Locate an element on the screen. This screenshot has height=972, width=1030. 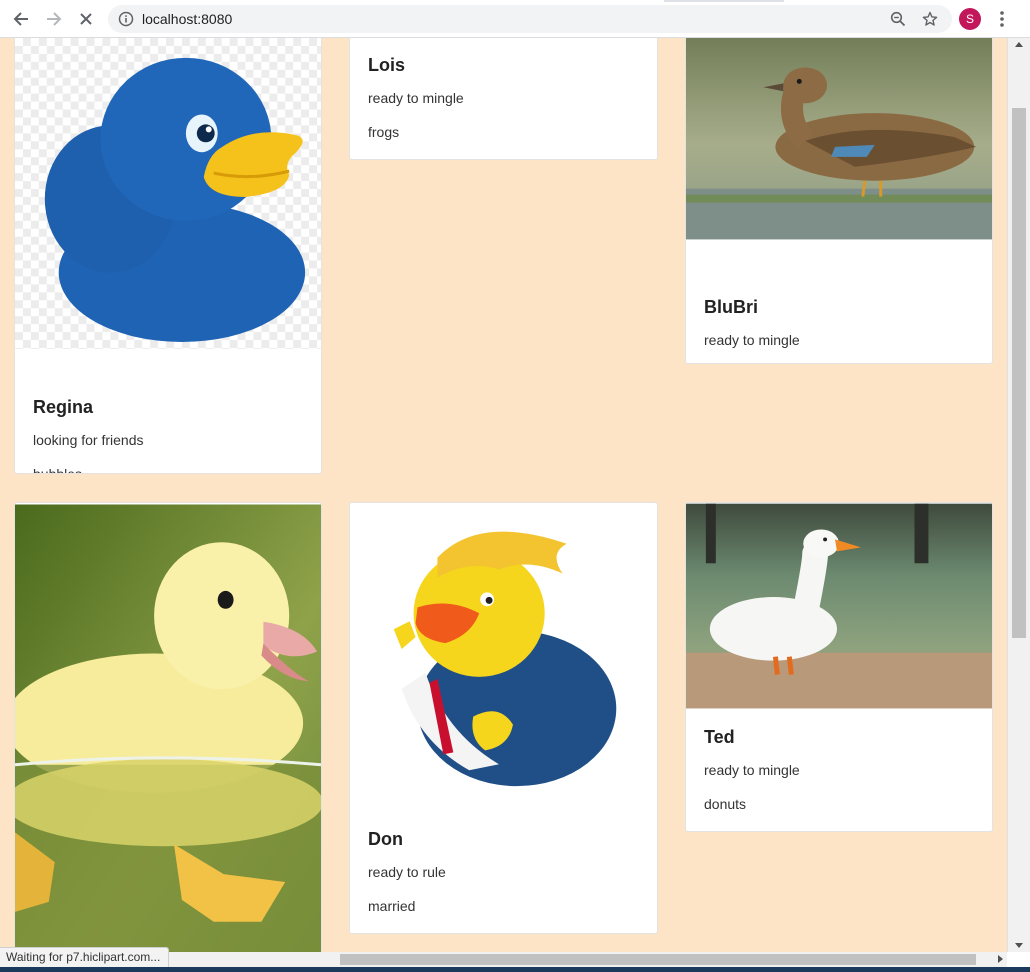
duck-interest: married is located at coordinates (392, 906).